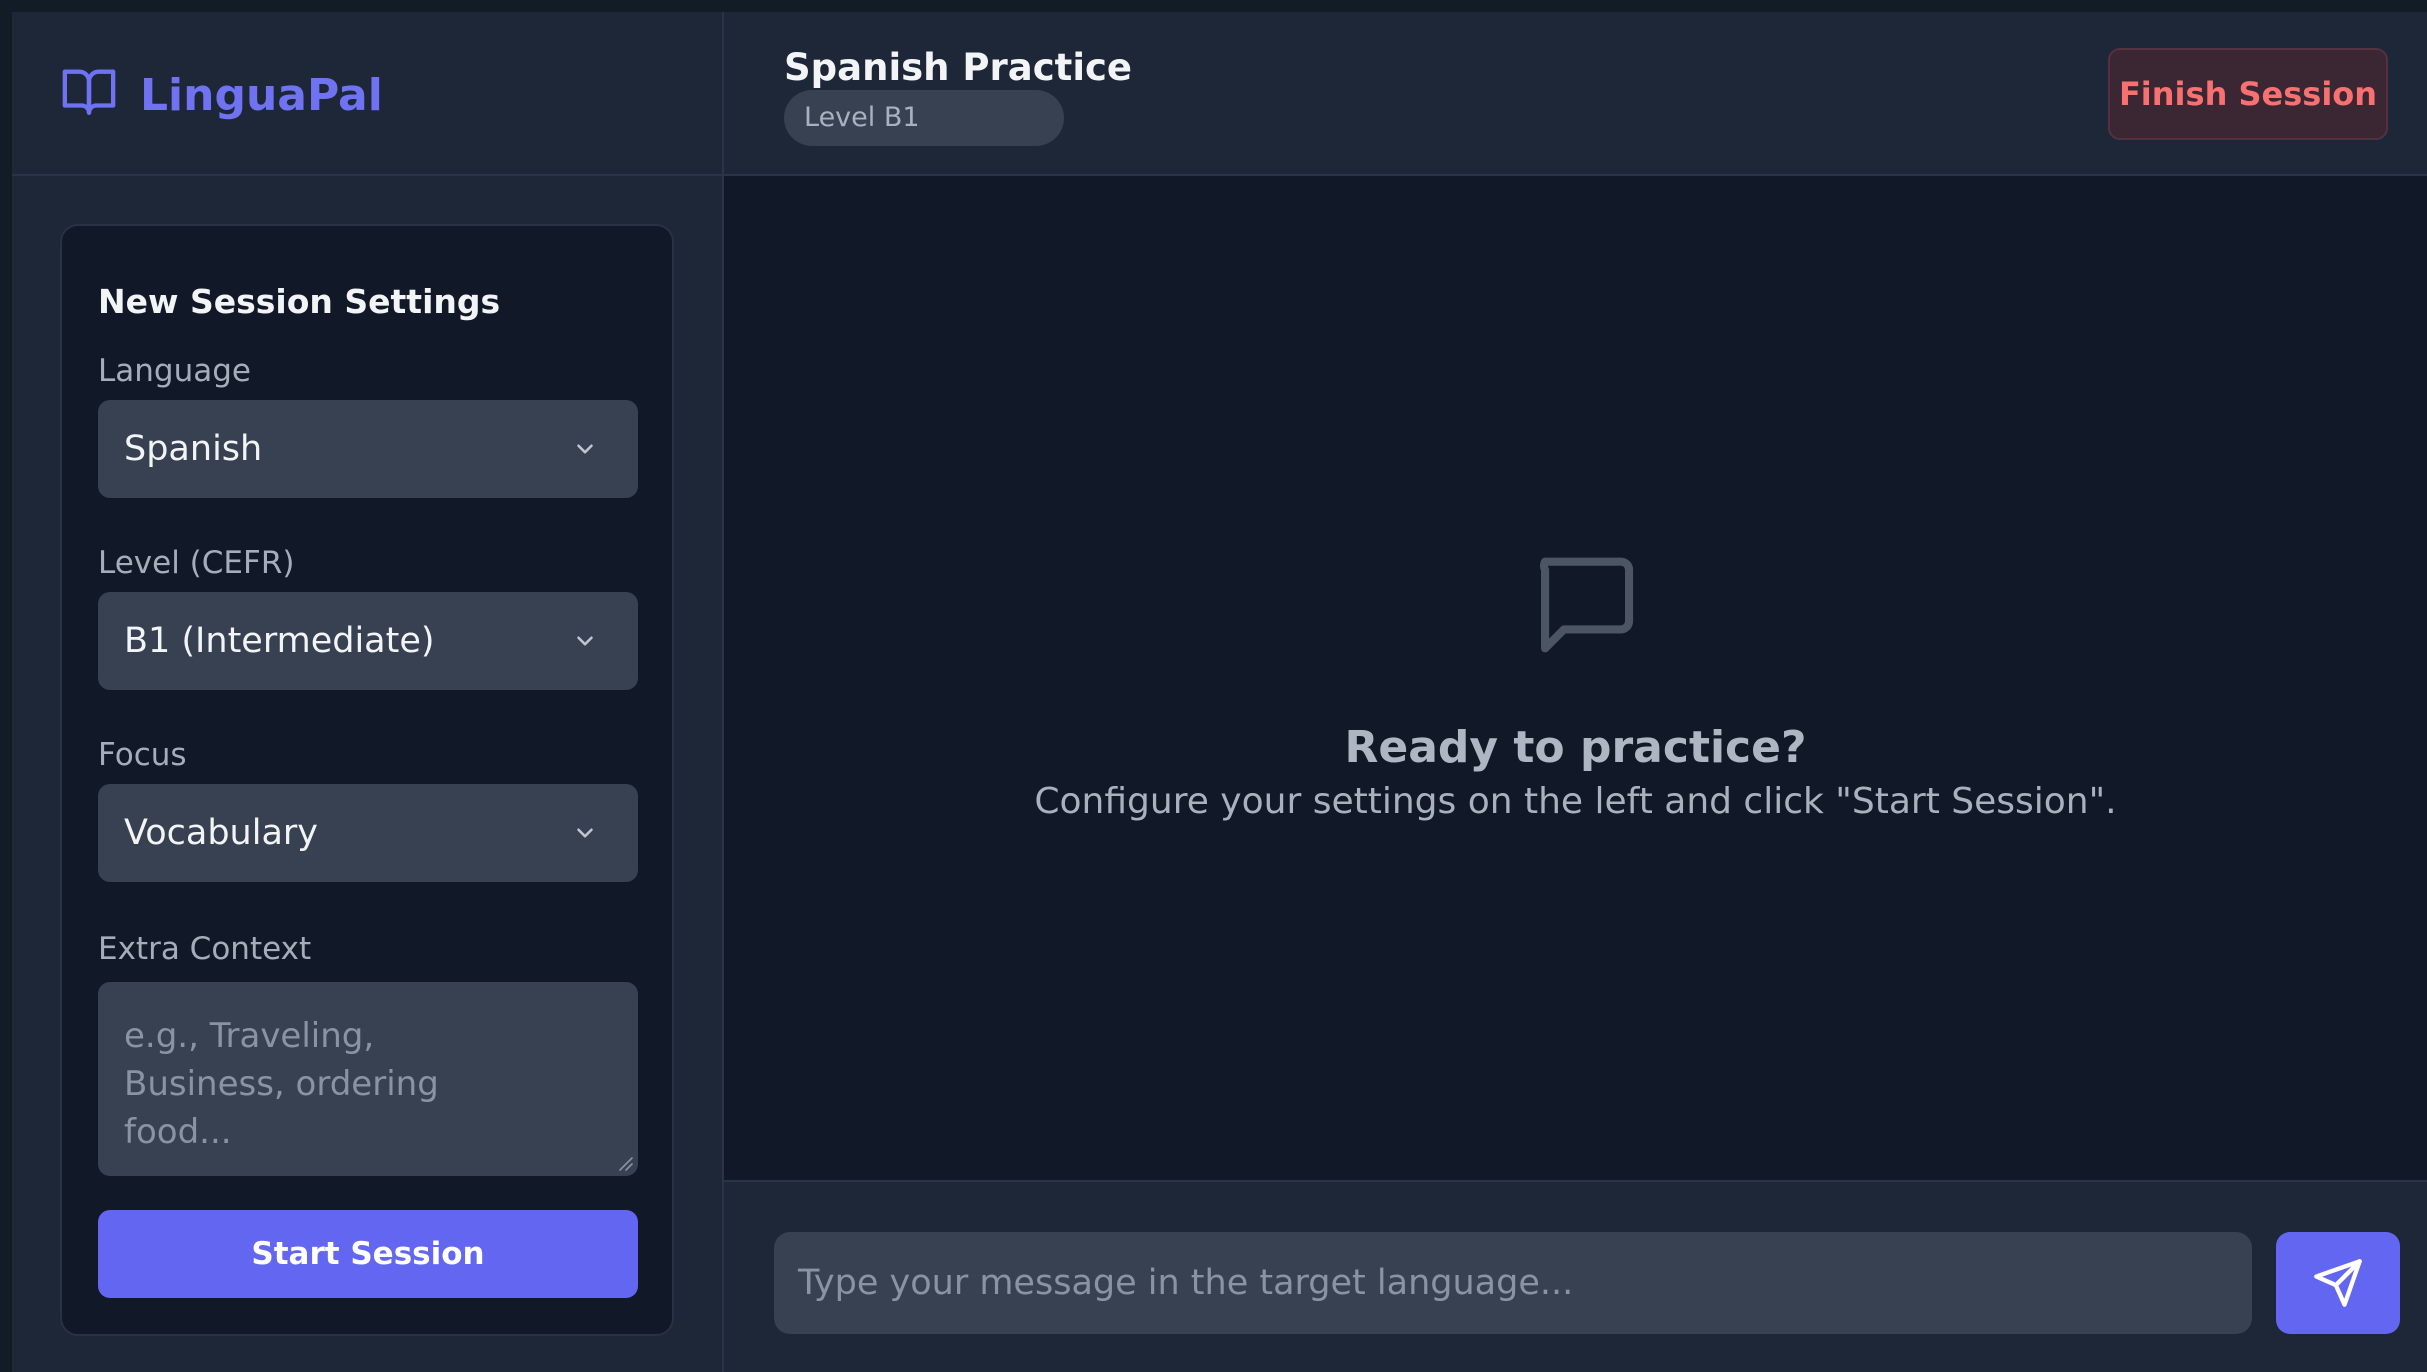 The height and width of the screenshot is (1372, 2427). I want to click on level-select-value: B1 (Intermediate), so click(279, 641).